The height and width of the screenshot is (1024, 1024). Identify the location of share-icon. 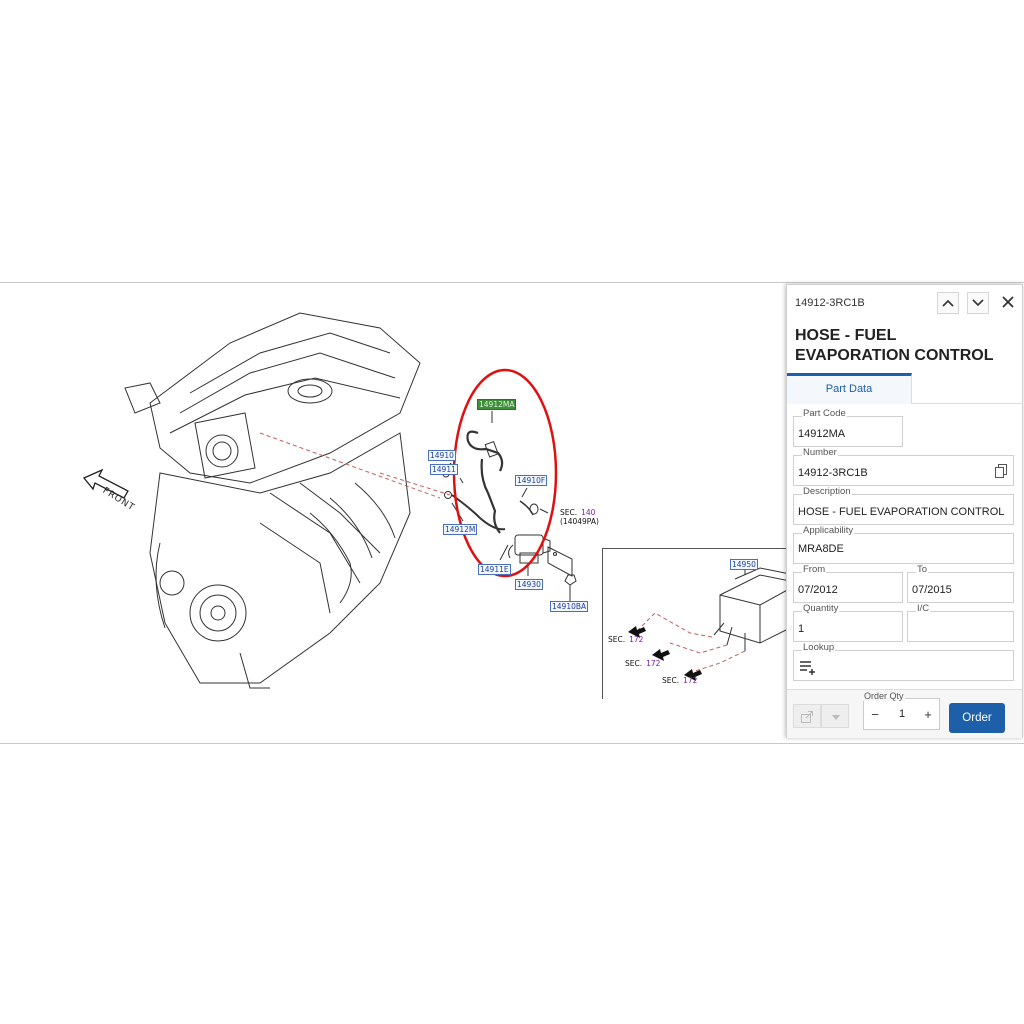
(807, 717).